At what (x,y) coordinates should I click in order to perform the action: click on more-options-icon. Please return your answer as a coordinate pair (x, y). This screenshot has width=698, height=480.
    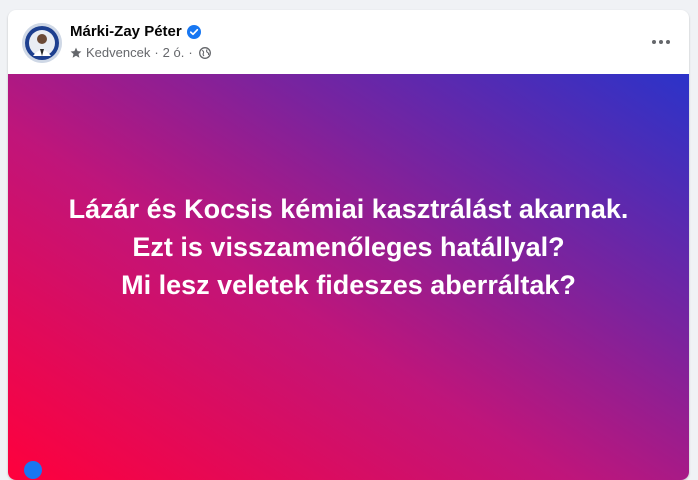
    Looking at the image, I should click on (661, 42).